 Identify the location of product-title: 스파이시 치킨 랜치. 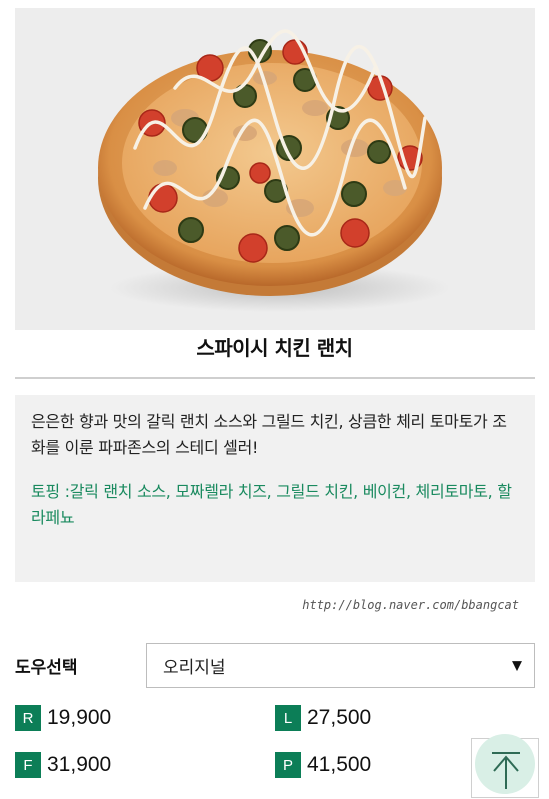
(274, 348).